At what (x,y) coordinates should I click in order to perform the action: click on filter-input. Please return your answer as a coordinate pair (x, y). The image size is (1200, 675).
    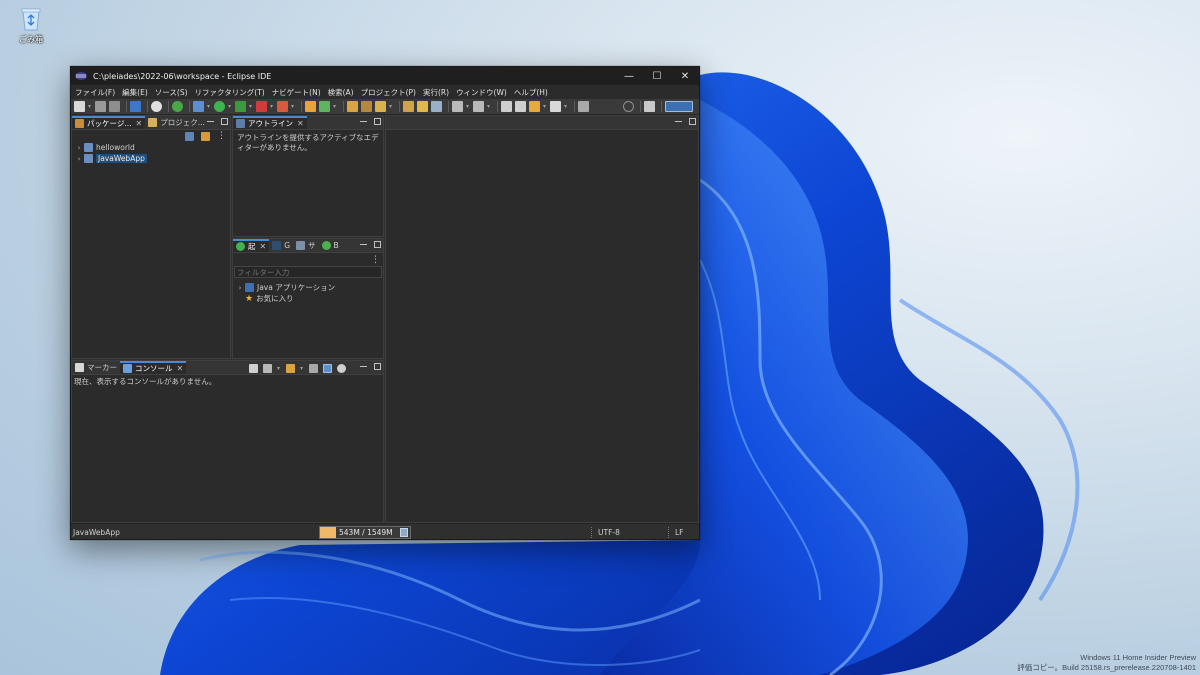
    Looking at the image, I should click on (308, 272).